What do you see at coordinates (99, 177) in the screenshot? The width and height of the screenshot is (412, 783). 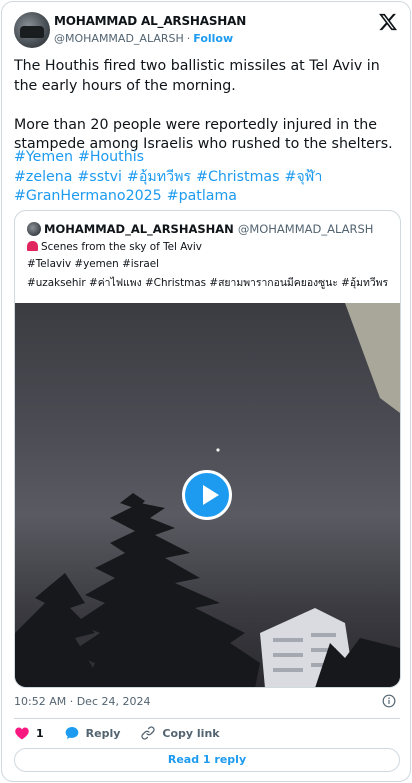 I see `hashtag: #sstvi` at bounding box center [99, 177].